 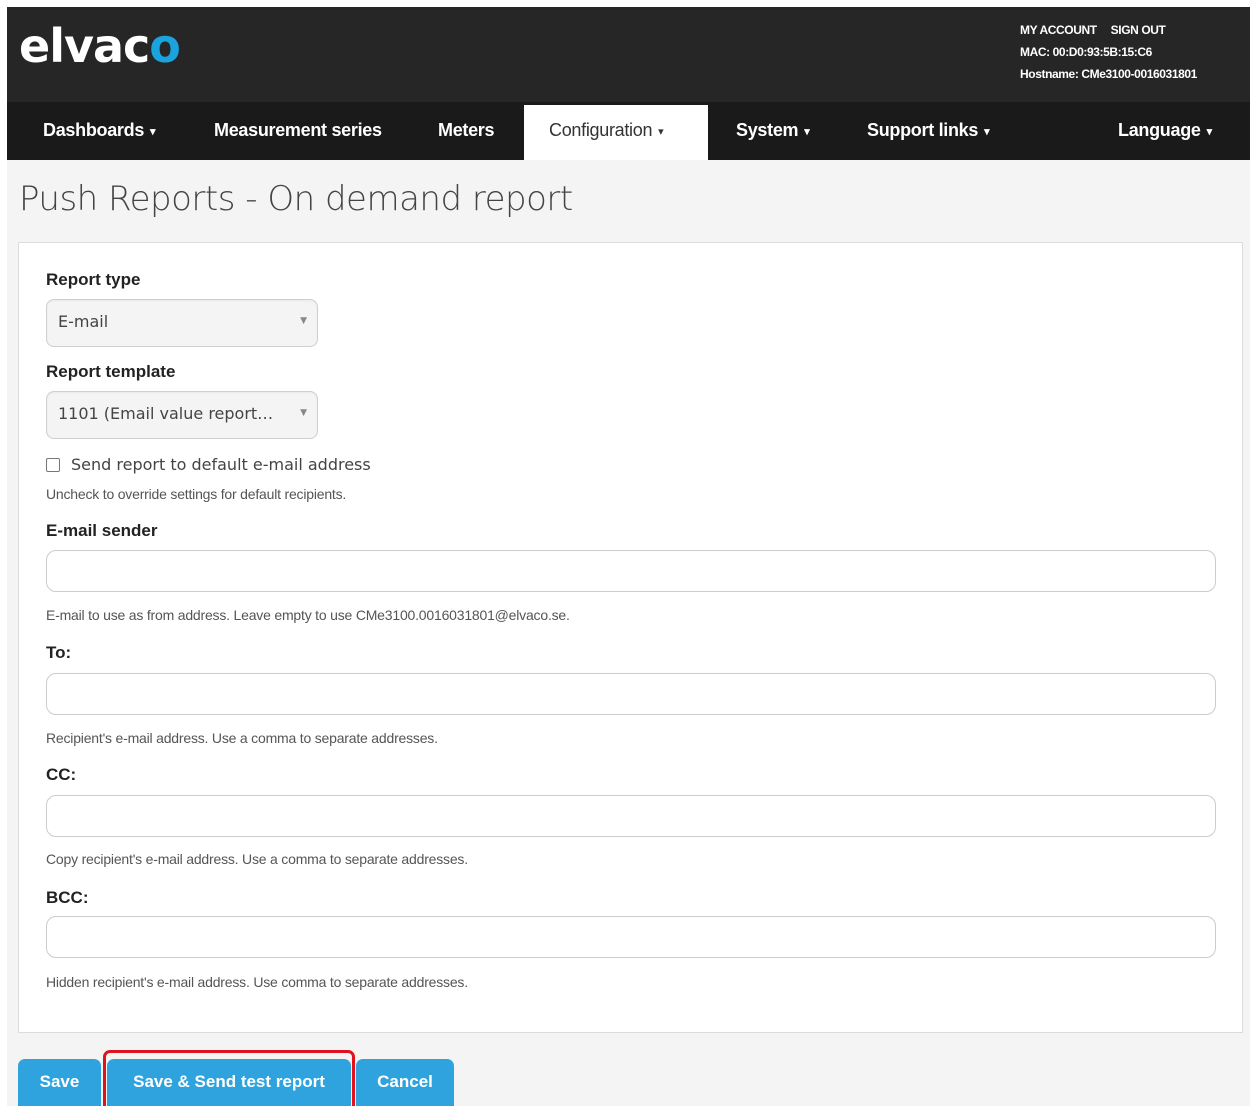 I want to click on nav-support-links-label: Support links, so click(x=923, y=130).